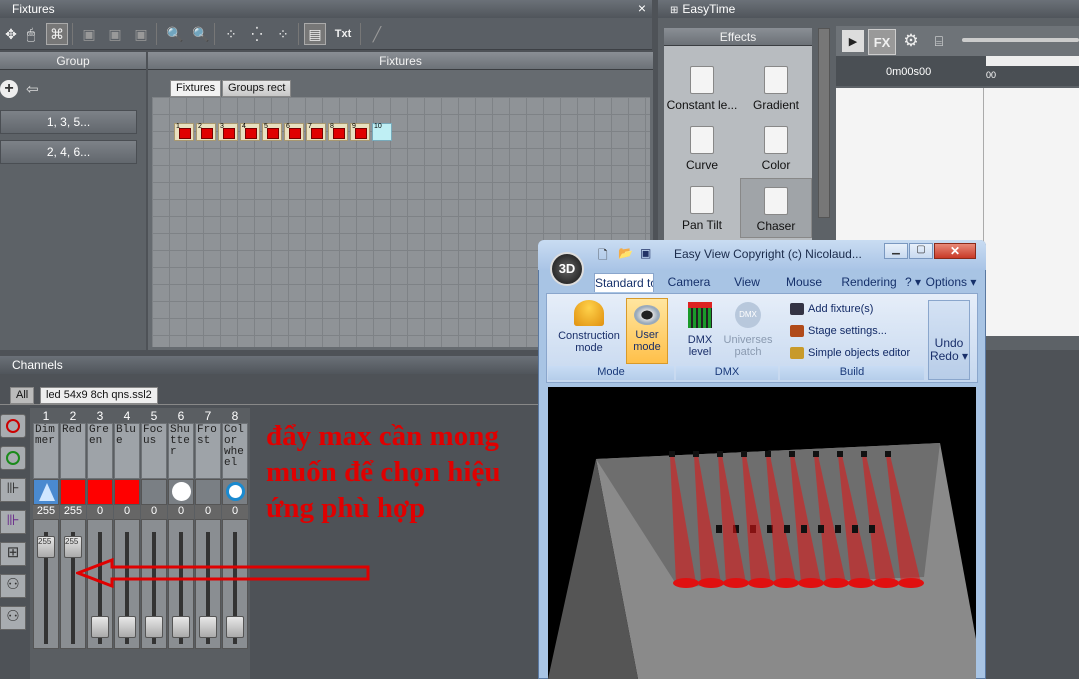  I want to click on simple-objects-editor-item: Simple objects editor, so click(850, 353).